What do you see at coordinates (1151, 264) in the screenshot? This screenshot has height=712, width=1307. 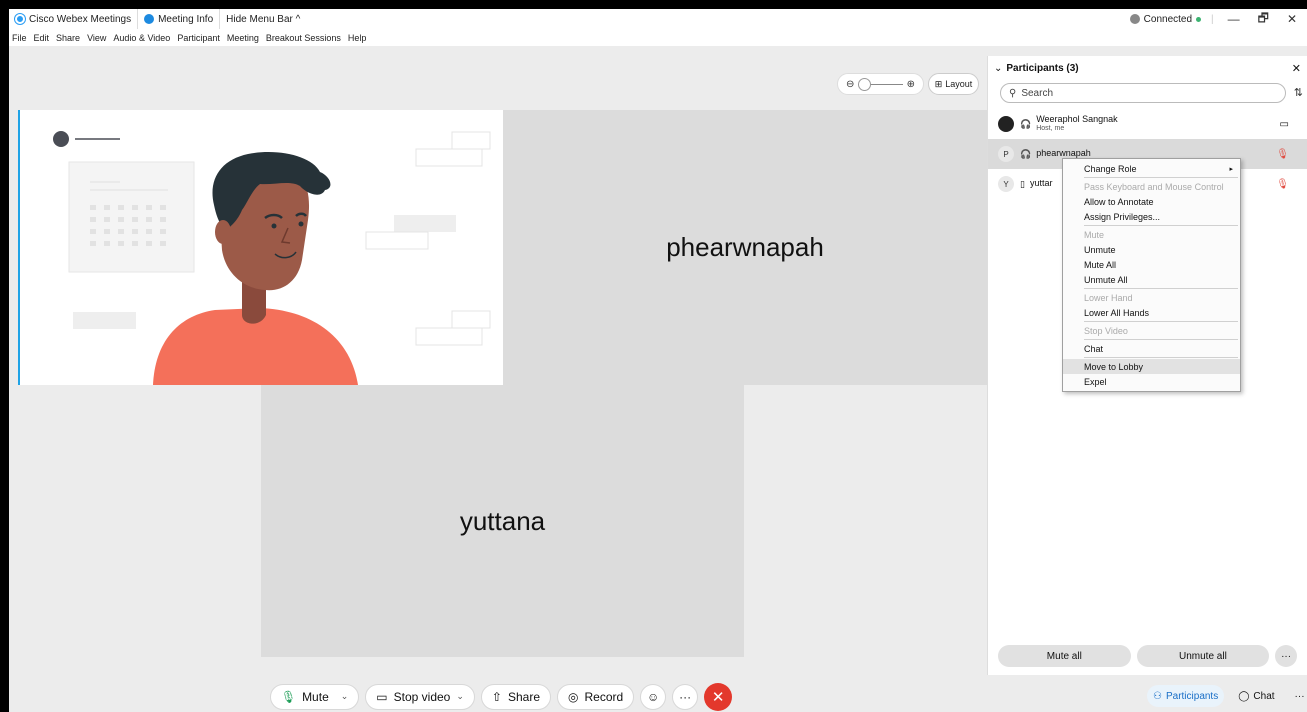 I see `menu-item-mute-all: Mute All` at bounding box center [1151, 264].